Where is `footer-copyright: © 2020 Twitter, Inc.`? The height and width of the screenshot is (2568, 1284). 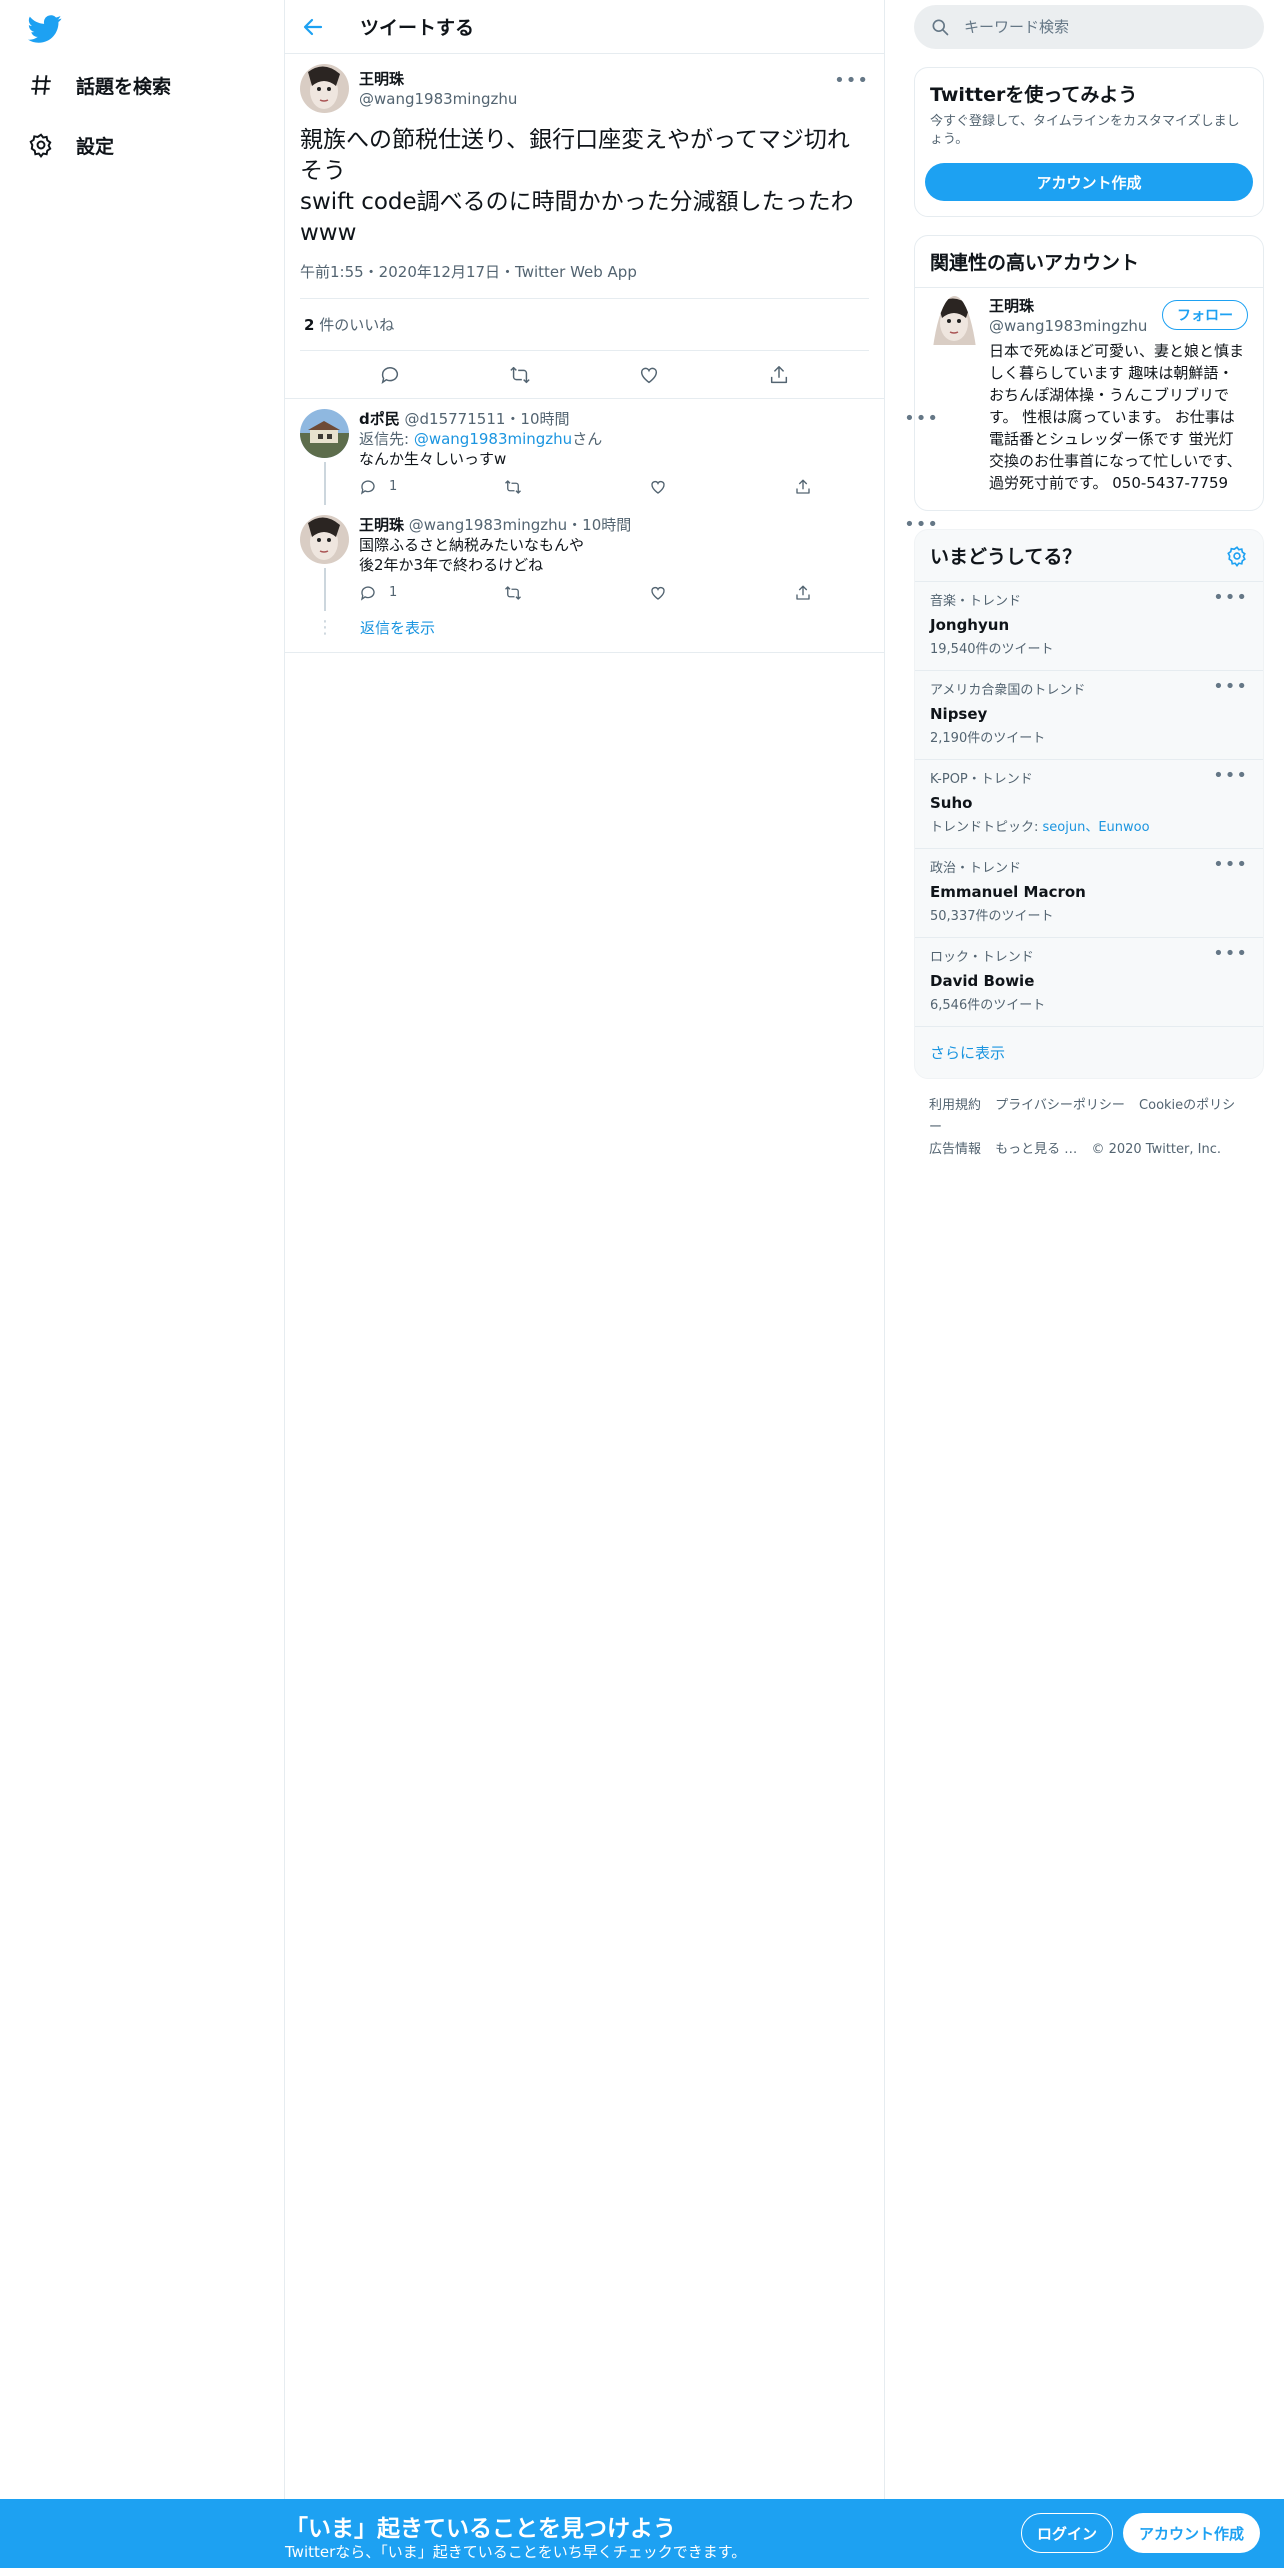 footer-copyright: © 2020 Twitter, Inc. is located at coordinates (1156, 1149).